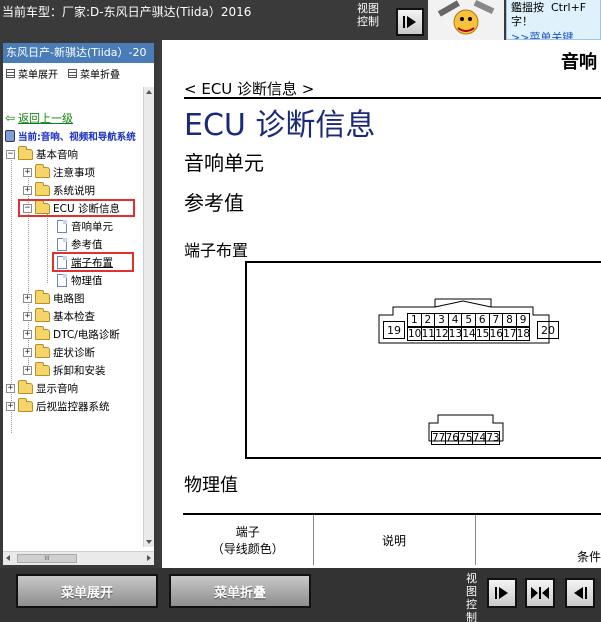 The image size is (601, 622). Describe the element at coordinates (549, 14) in the screenshot. I see `search-tip-text: 鑑搵按 Ctrl+F 字！` at that location.